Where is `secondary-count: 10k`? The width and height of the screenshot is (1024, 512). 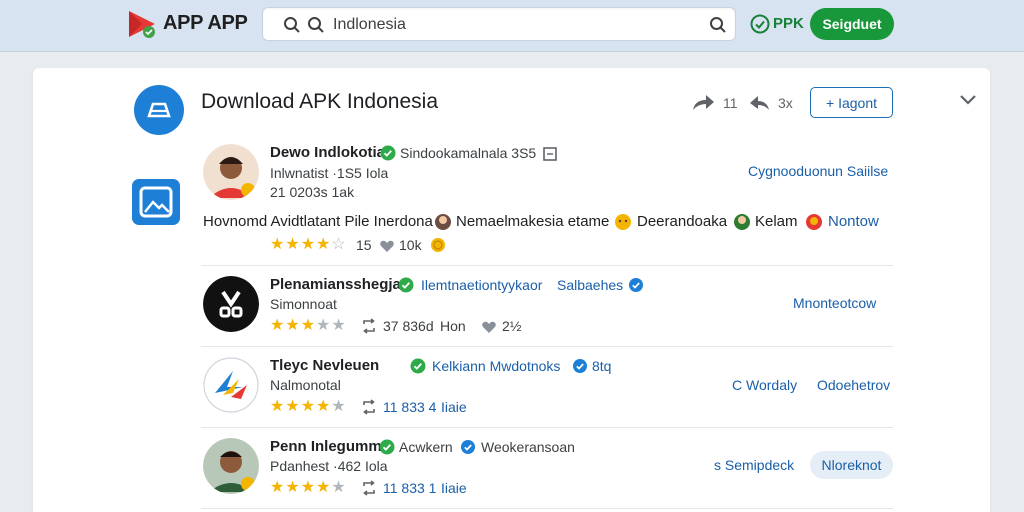
secondary-count: 10k is located at coordinates (410, 245).